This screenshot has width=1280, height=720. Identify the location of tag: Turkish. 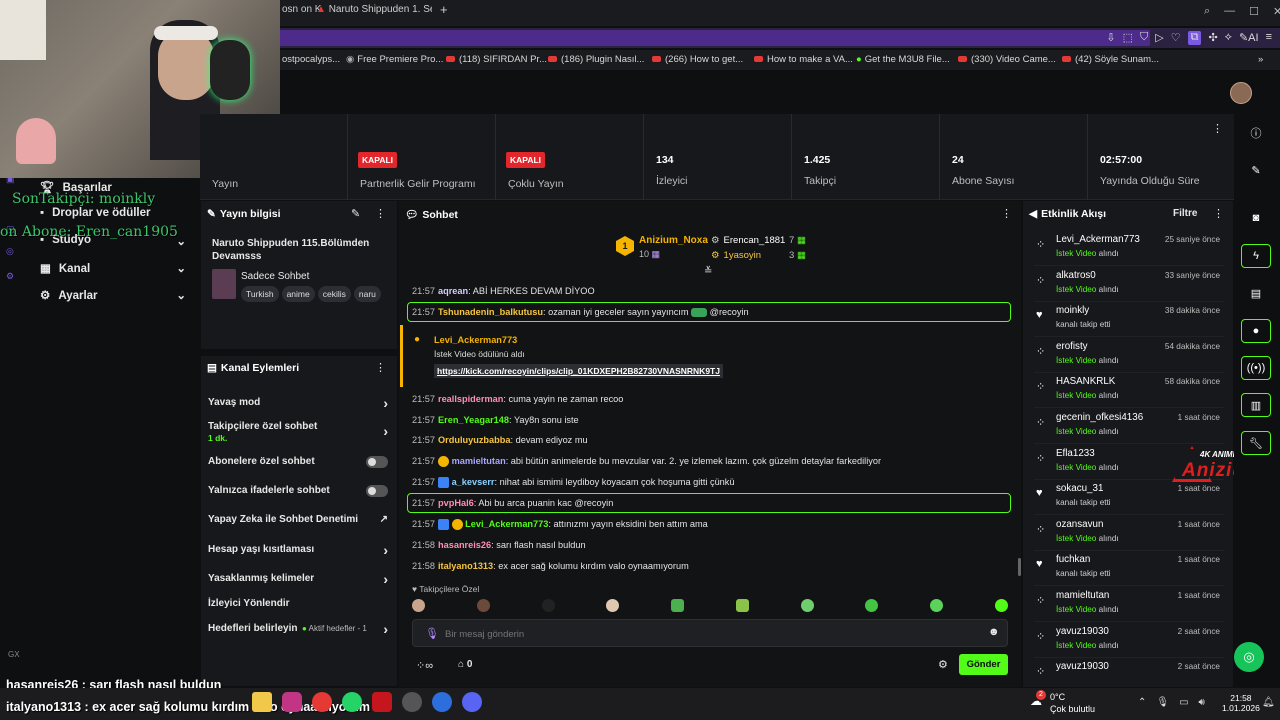
(260, 294).